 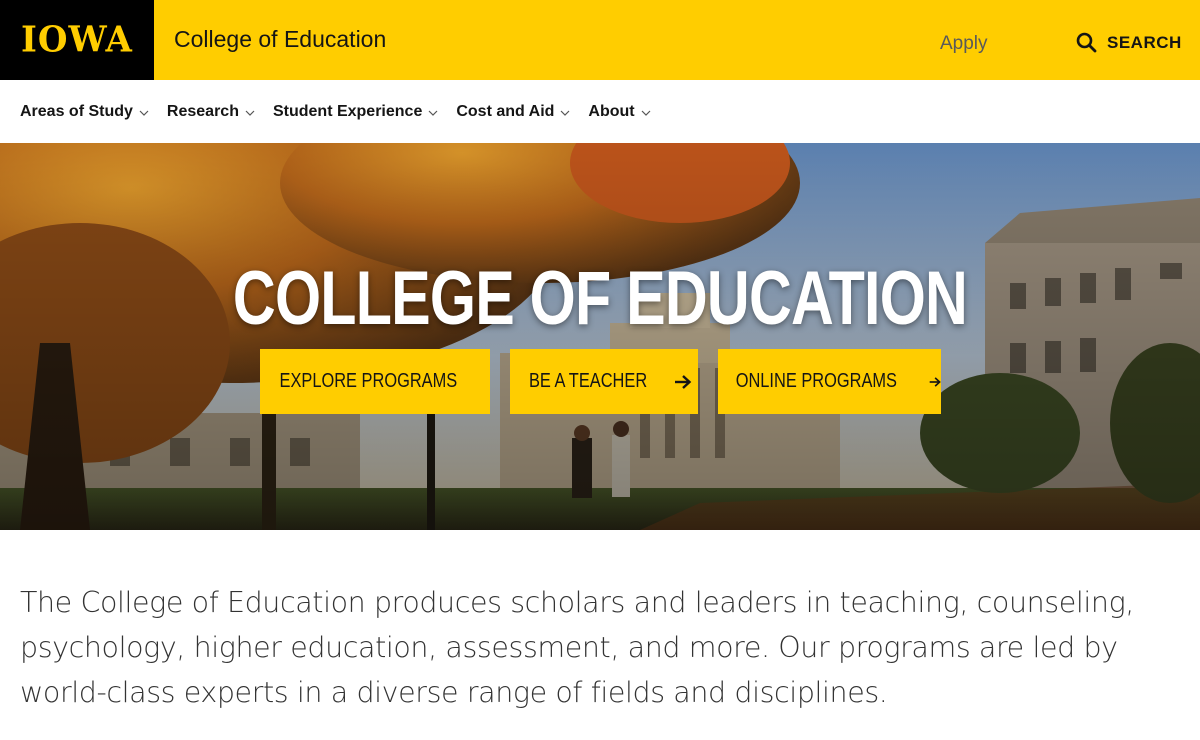 I want to click on button-label: EXPLORE PROGRAMS, so click(x=368, y=381).